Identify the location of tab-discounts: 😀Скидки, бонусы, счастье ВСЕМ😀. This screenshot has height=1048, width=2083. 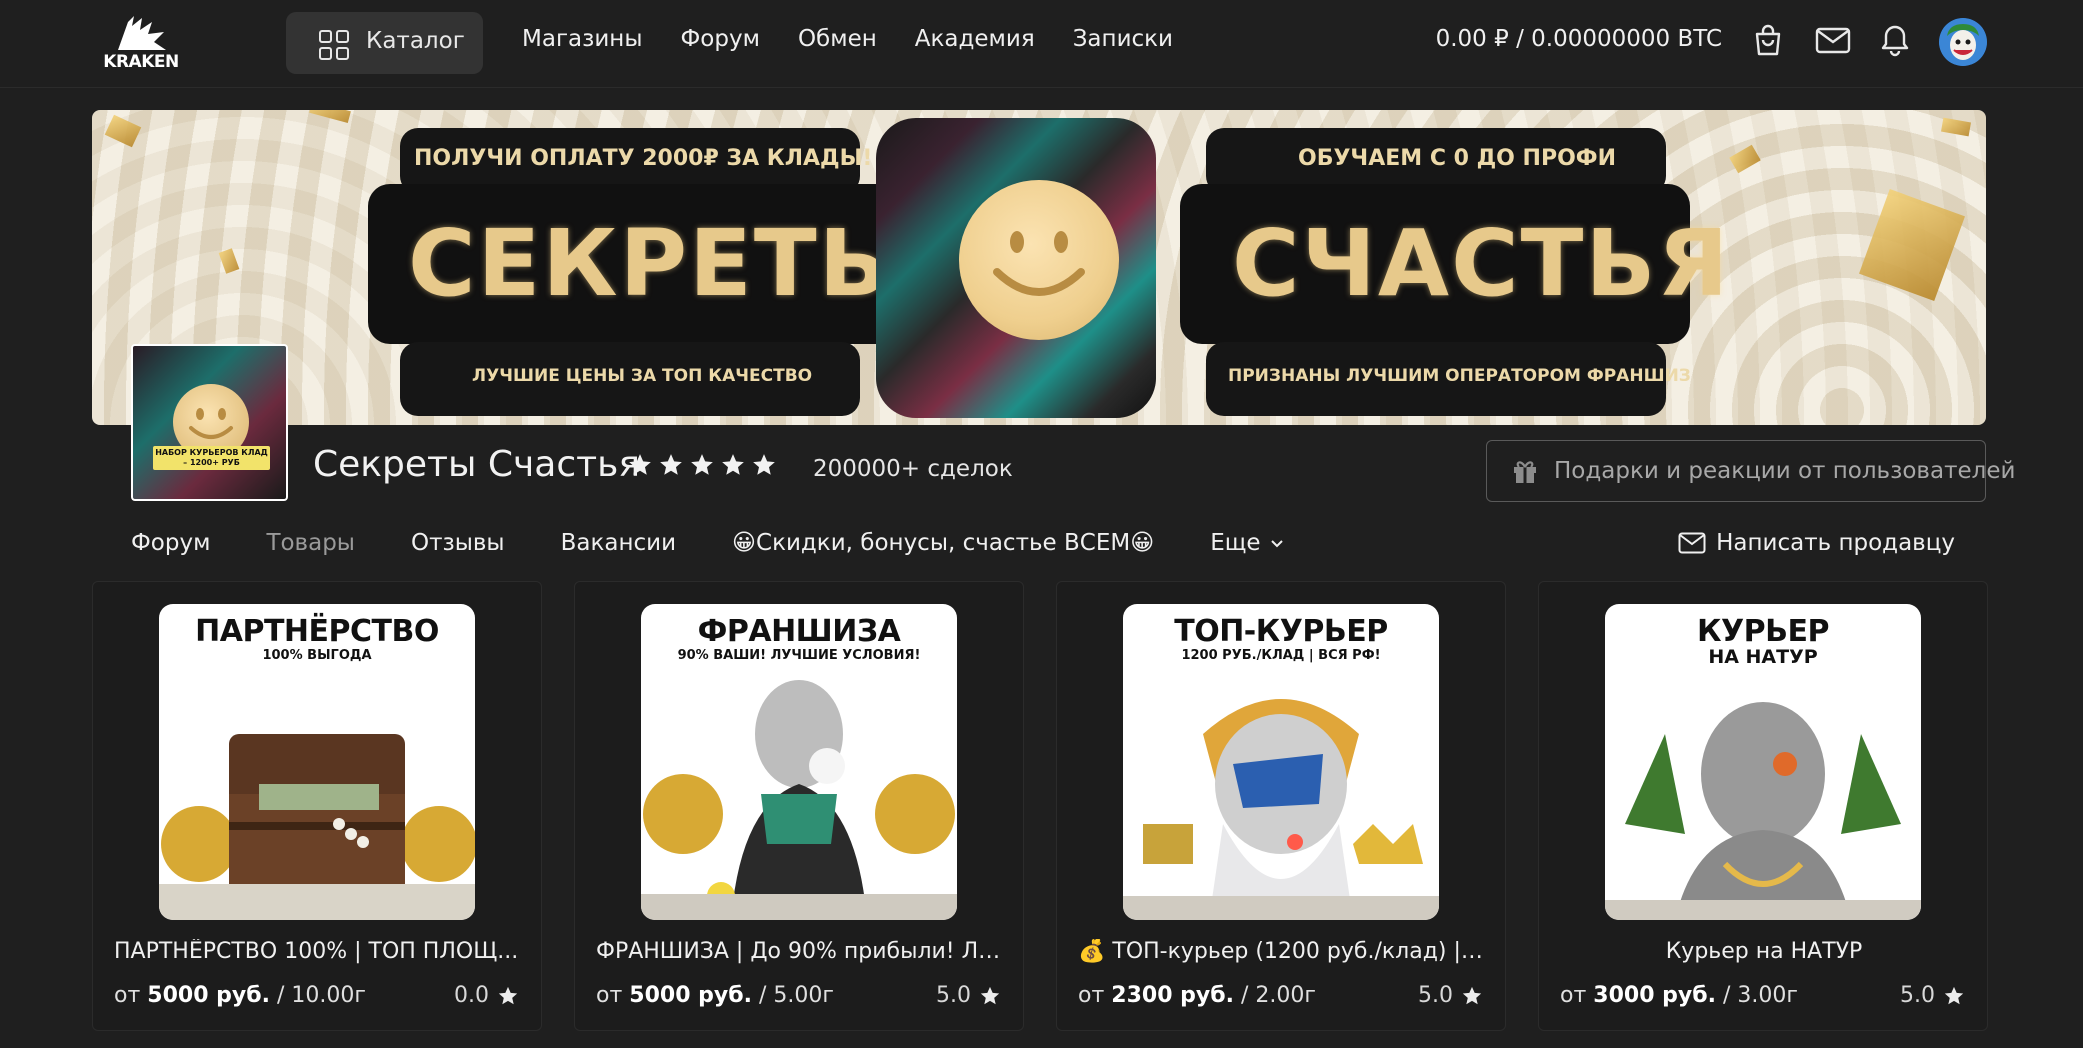
(943, 543).